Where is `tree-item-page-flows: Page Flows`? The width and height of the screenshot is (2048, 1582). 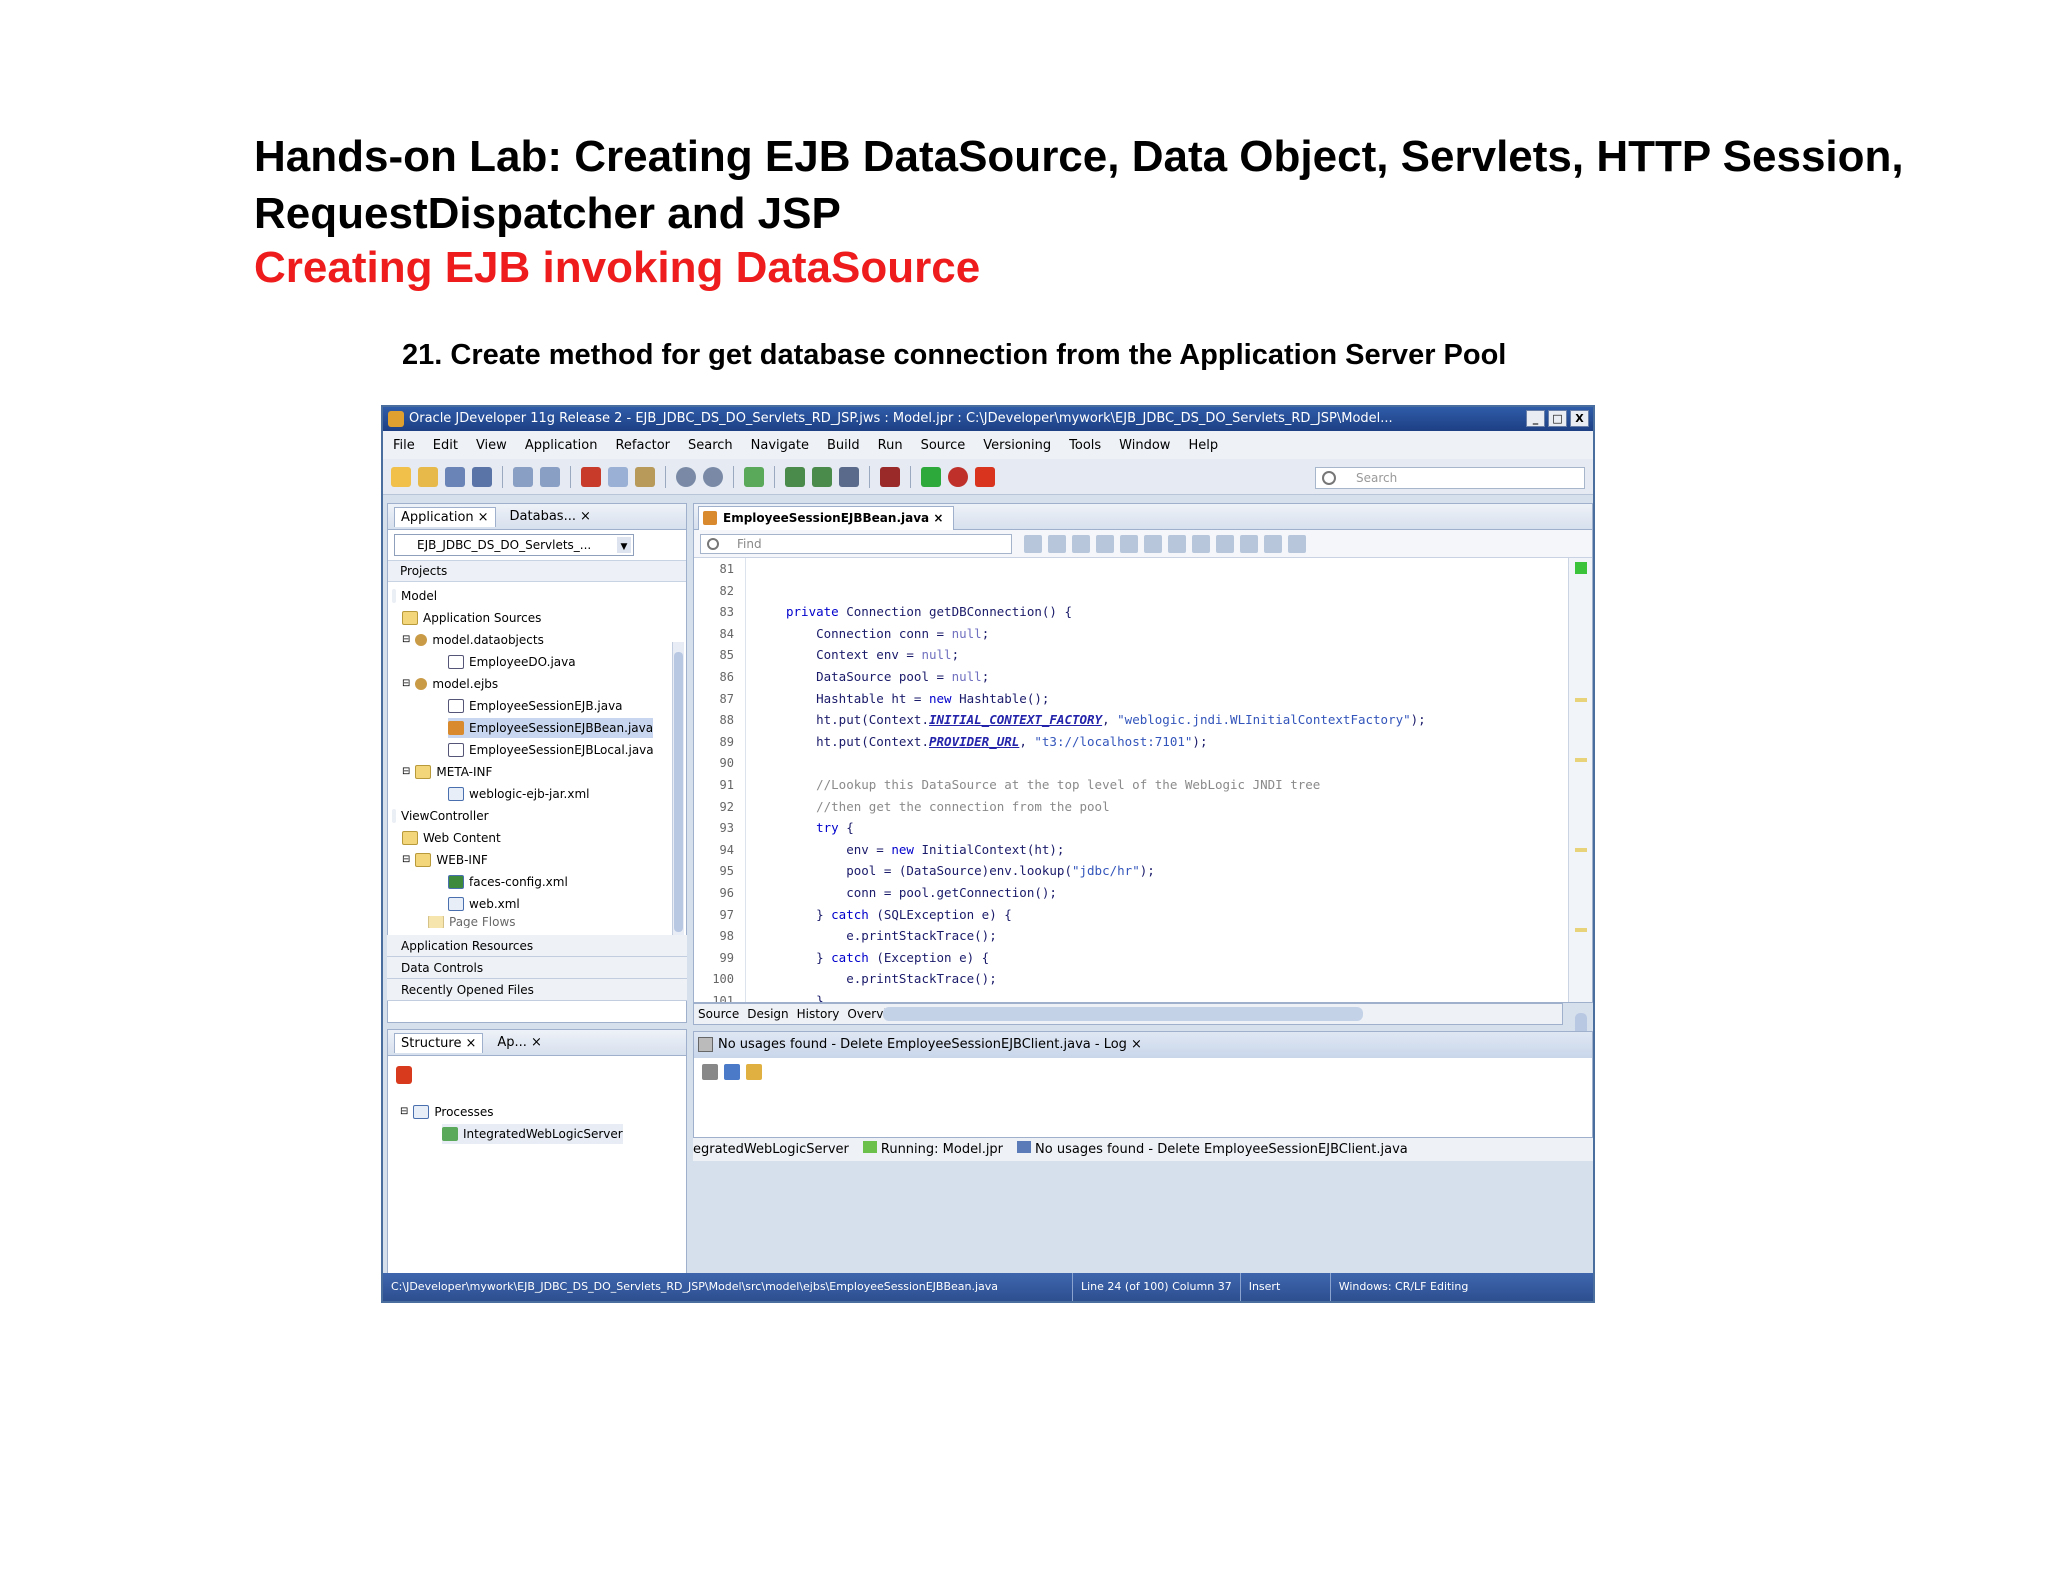 tree-item-page-flows: Page Flows is located at coordinates (472, 922).